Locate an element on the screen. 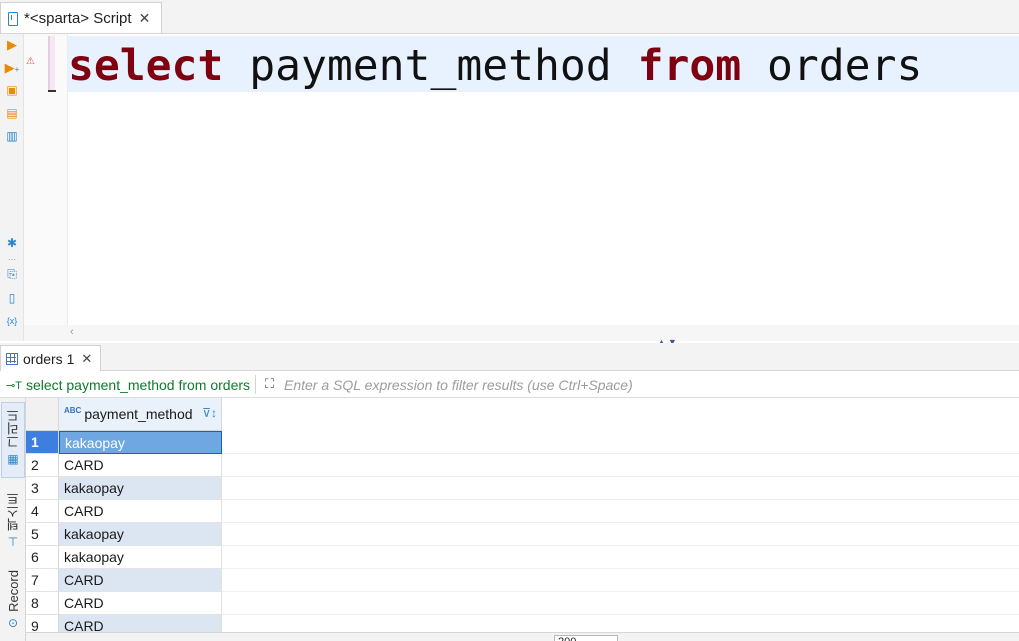 This screenshot has height=641, width=1019. table-row: 6 kakaopay is located at coordinates (124, 557).